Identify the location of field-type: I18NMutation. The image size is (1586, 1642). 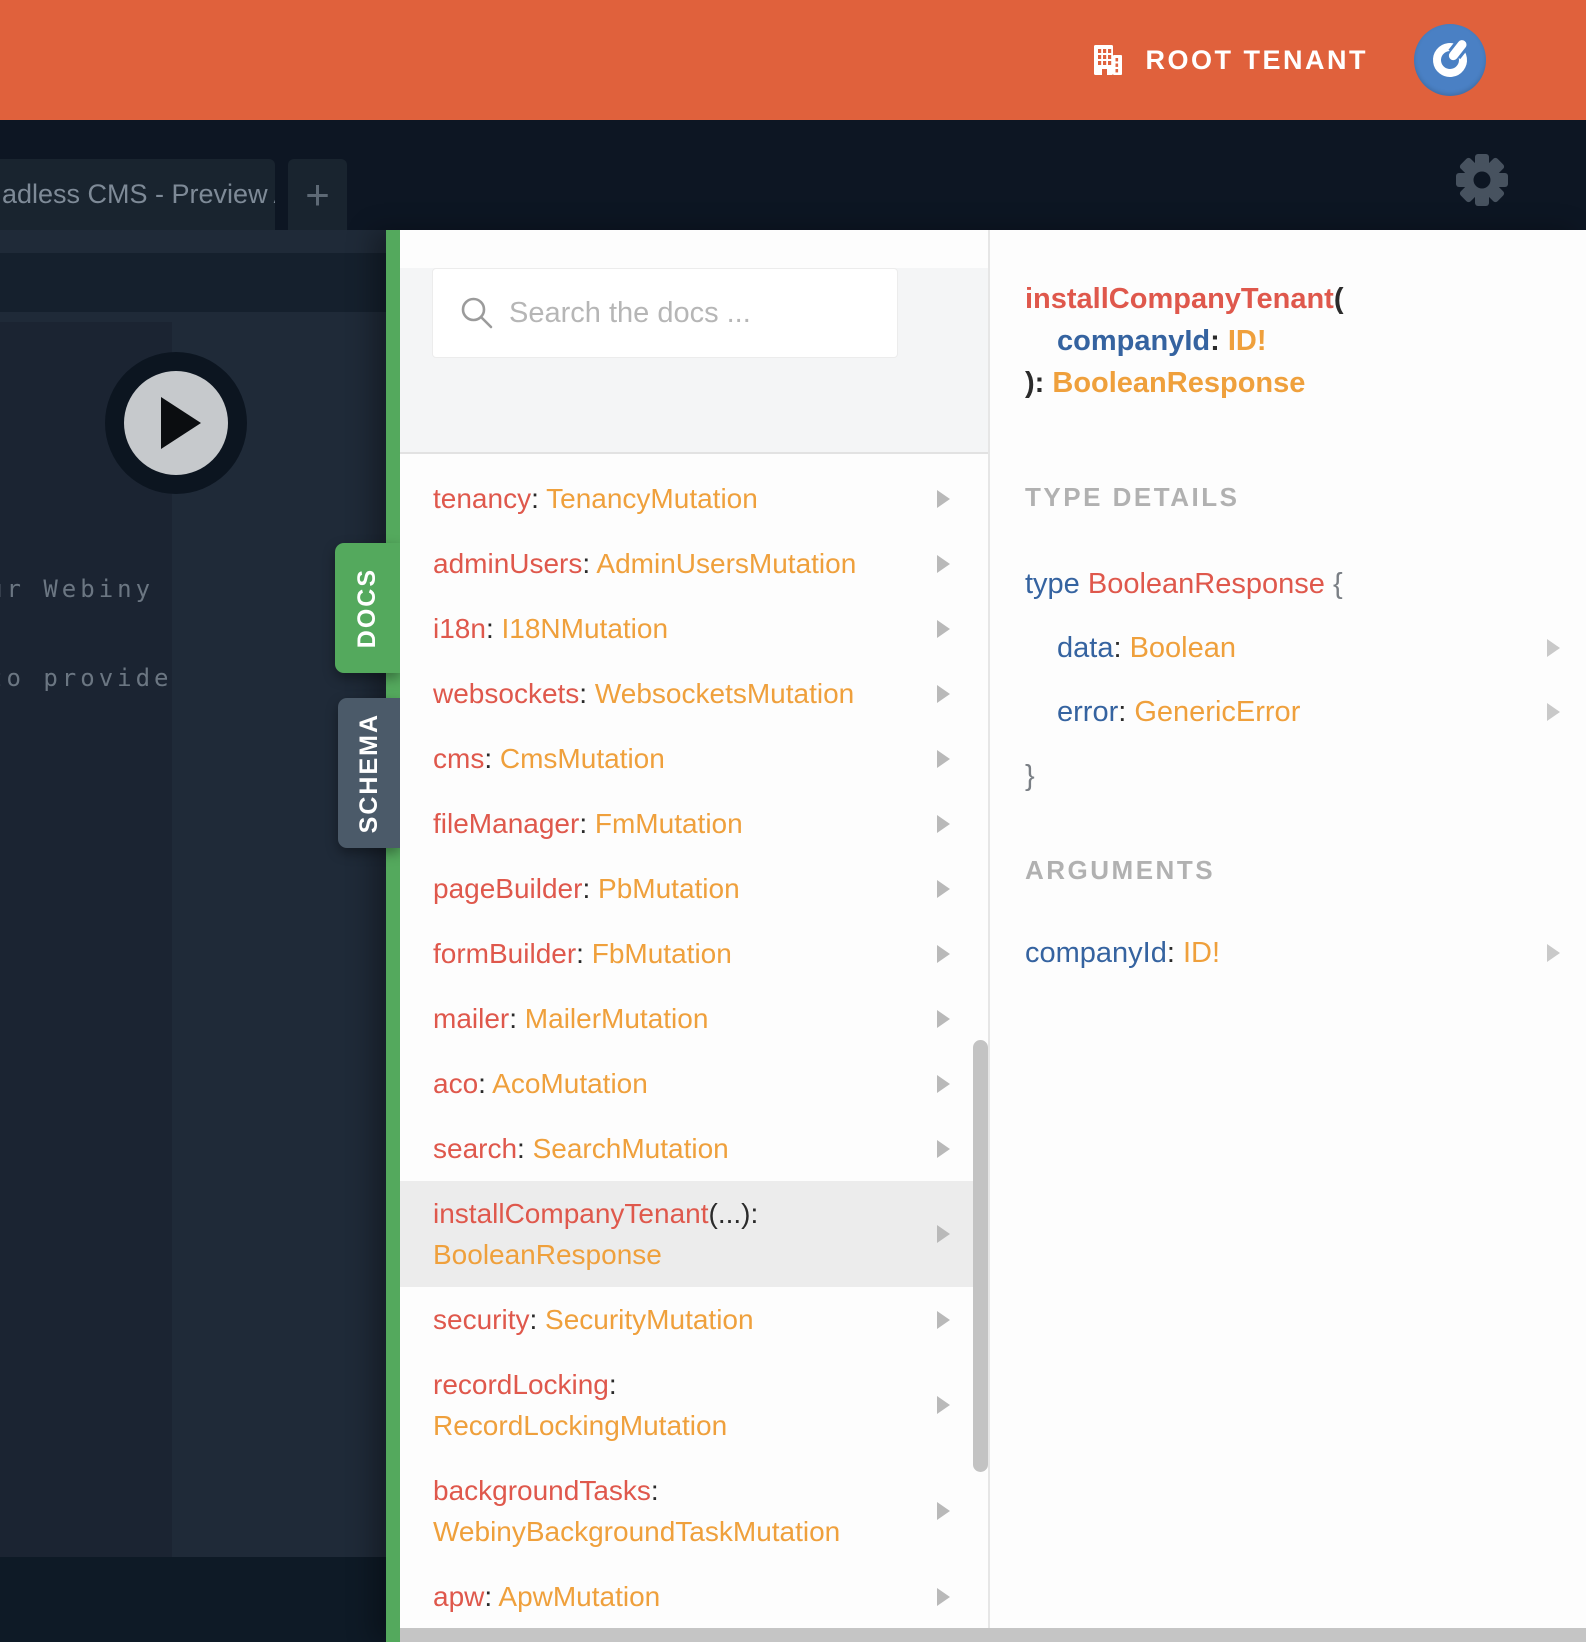
(585, 628).